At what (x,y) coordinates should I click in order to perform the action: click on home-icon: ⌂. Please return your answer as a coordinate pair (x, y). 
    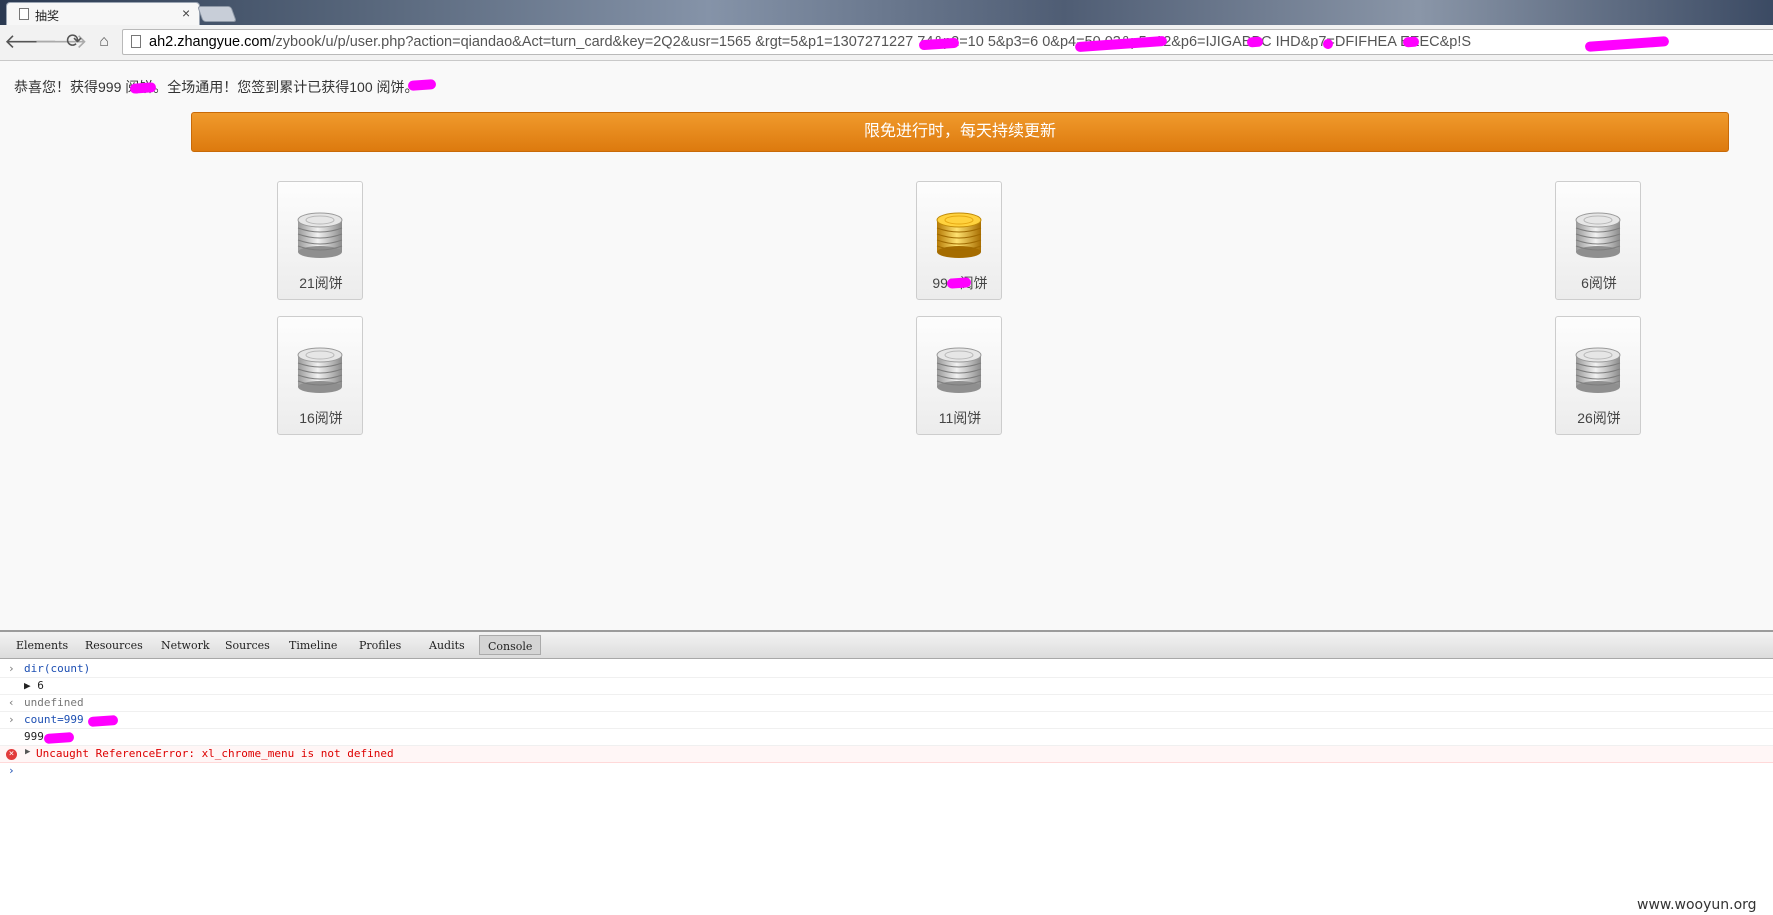
    Looking at the image, I should click on (104, 42).